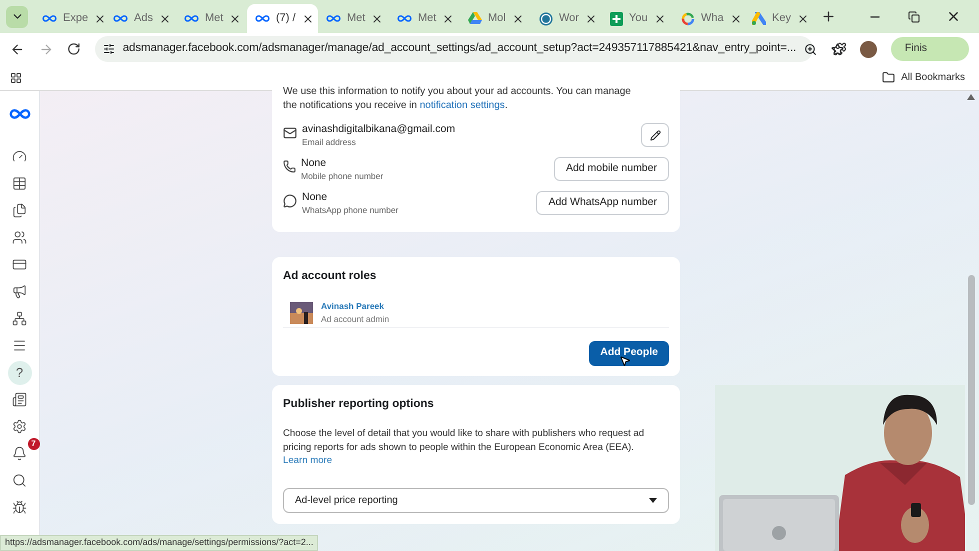 This screenshot has height=551, width=979. I want to click on newspaper-icon, so click(19, 399).